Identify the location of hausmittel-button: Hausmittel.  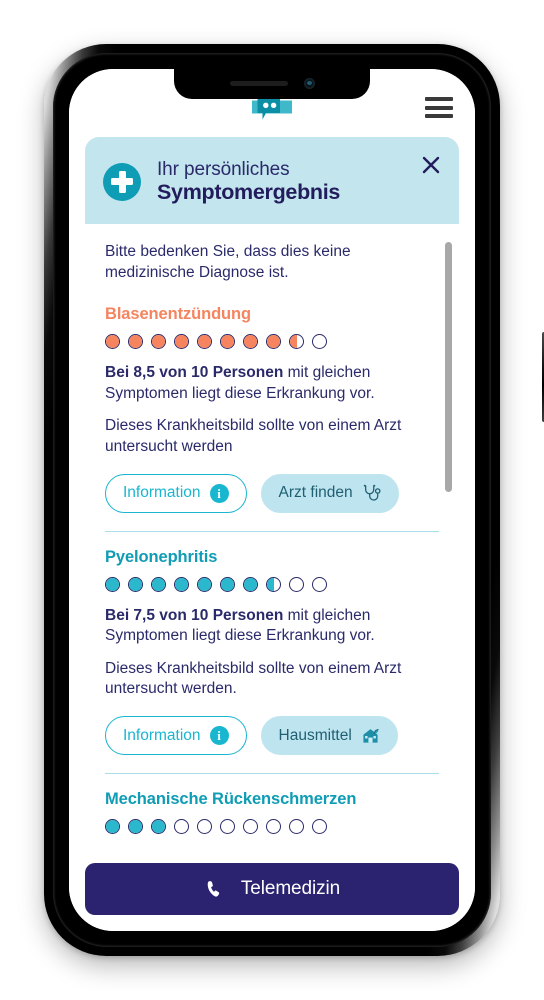
(329, 736).